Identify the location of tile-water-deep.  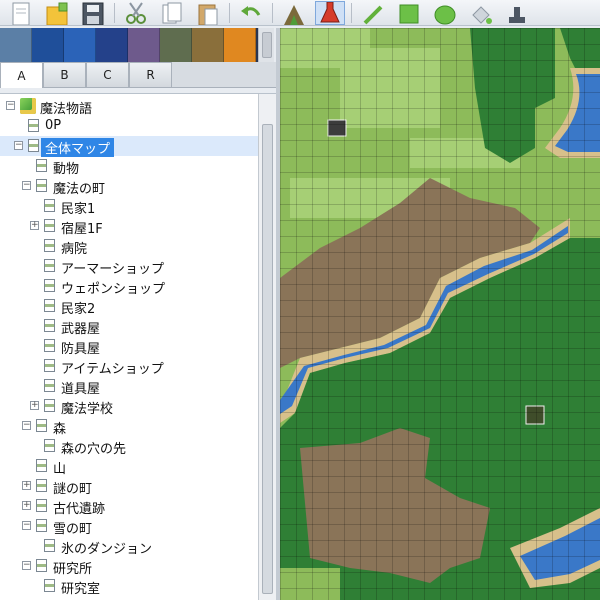
(48, 45).